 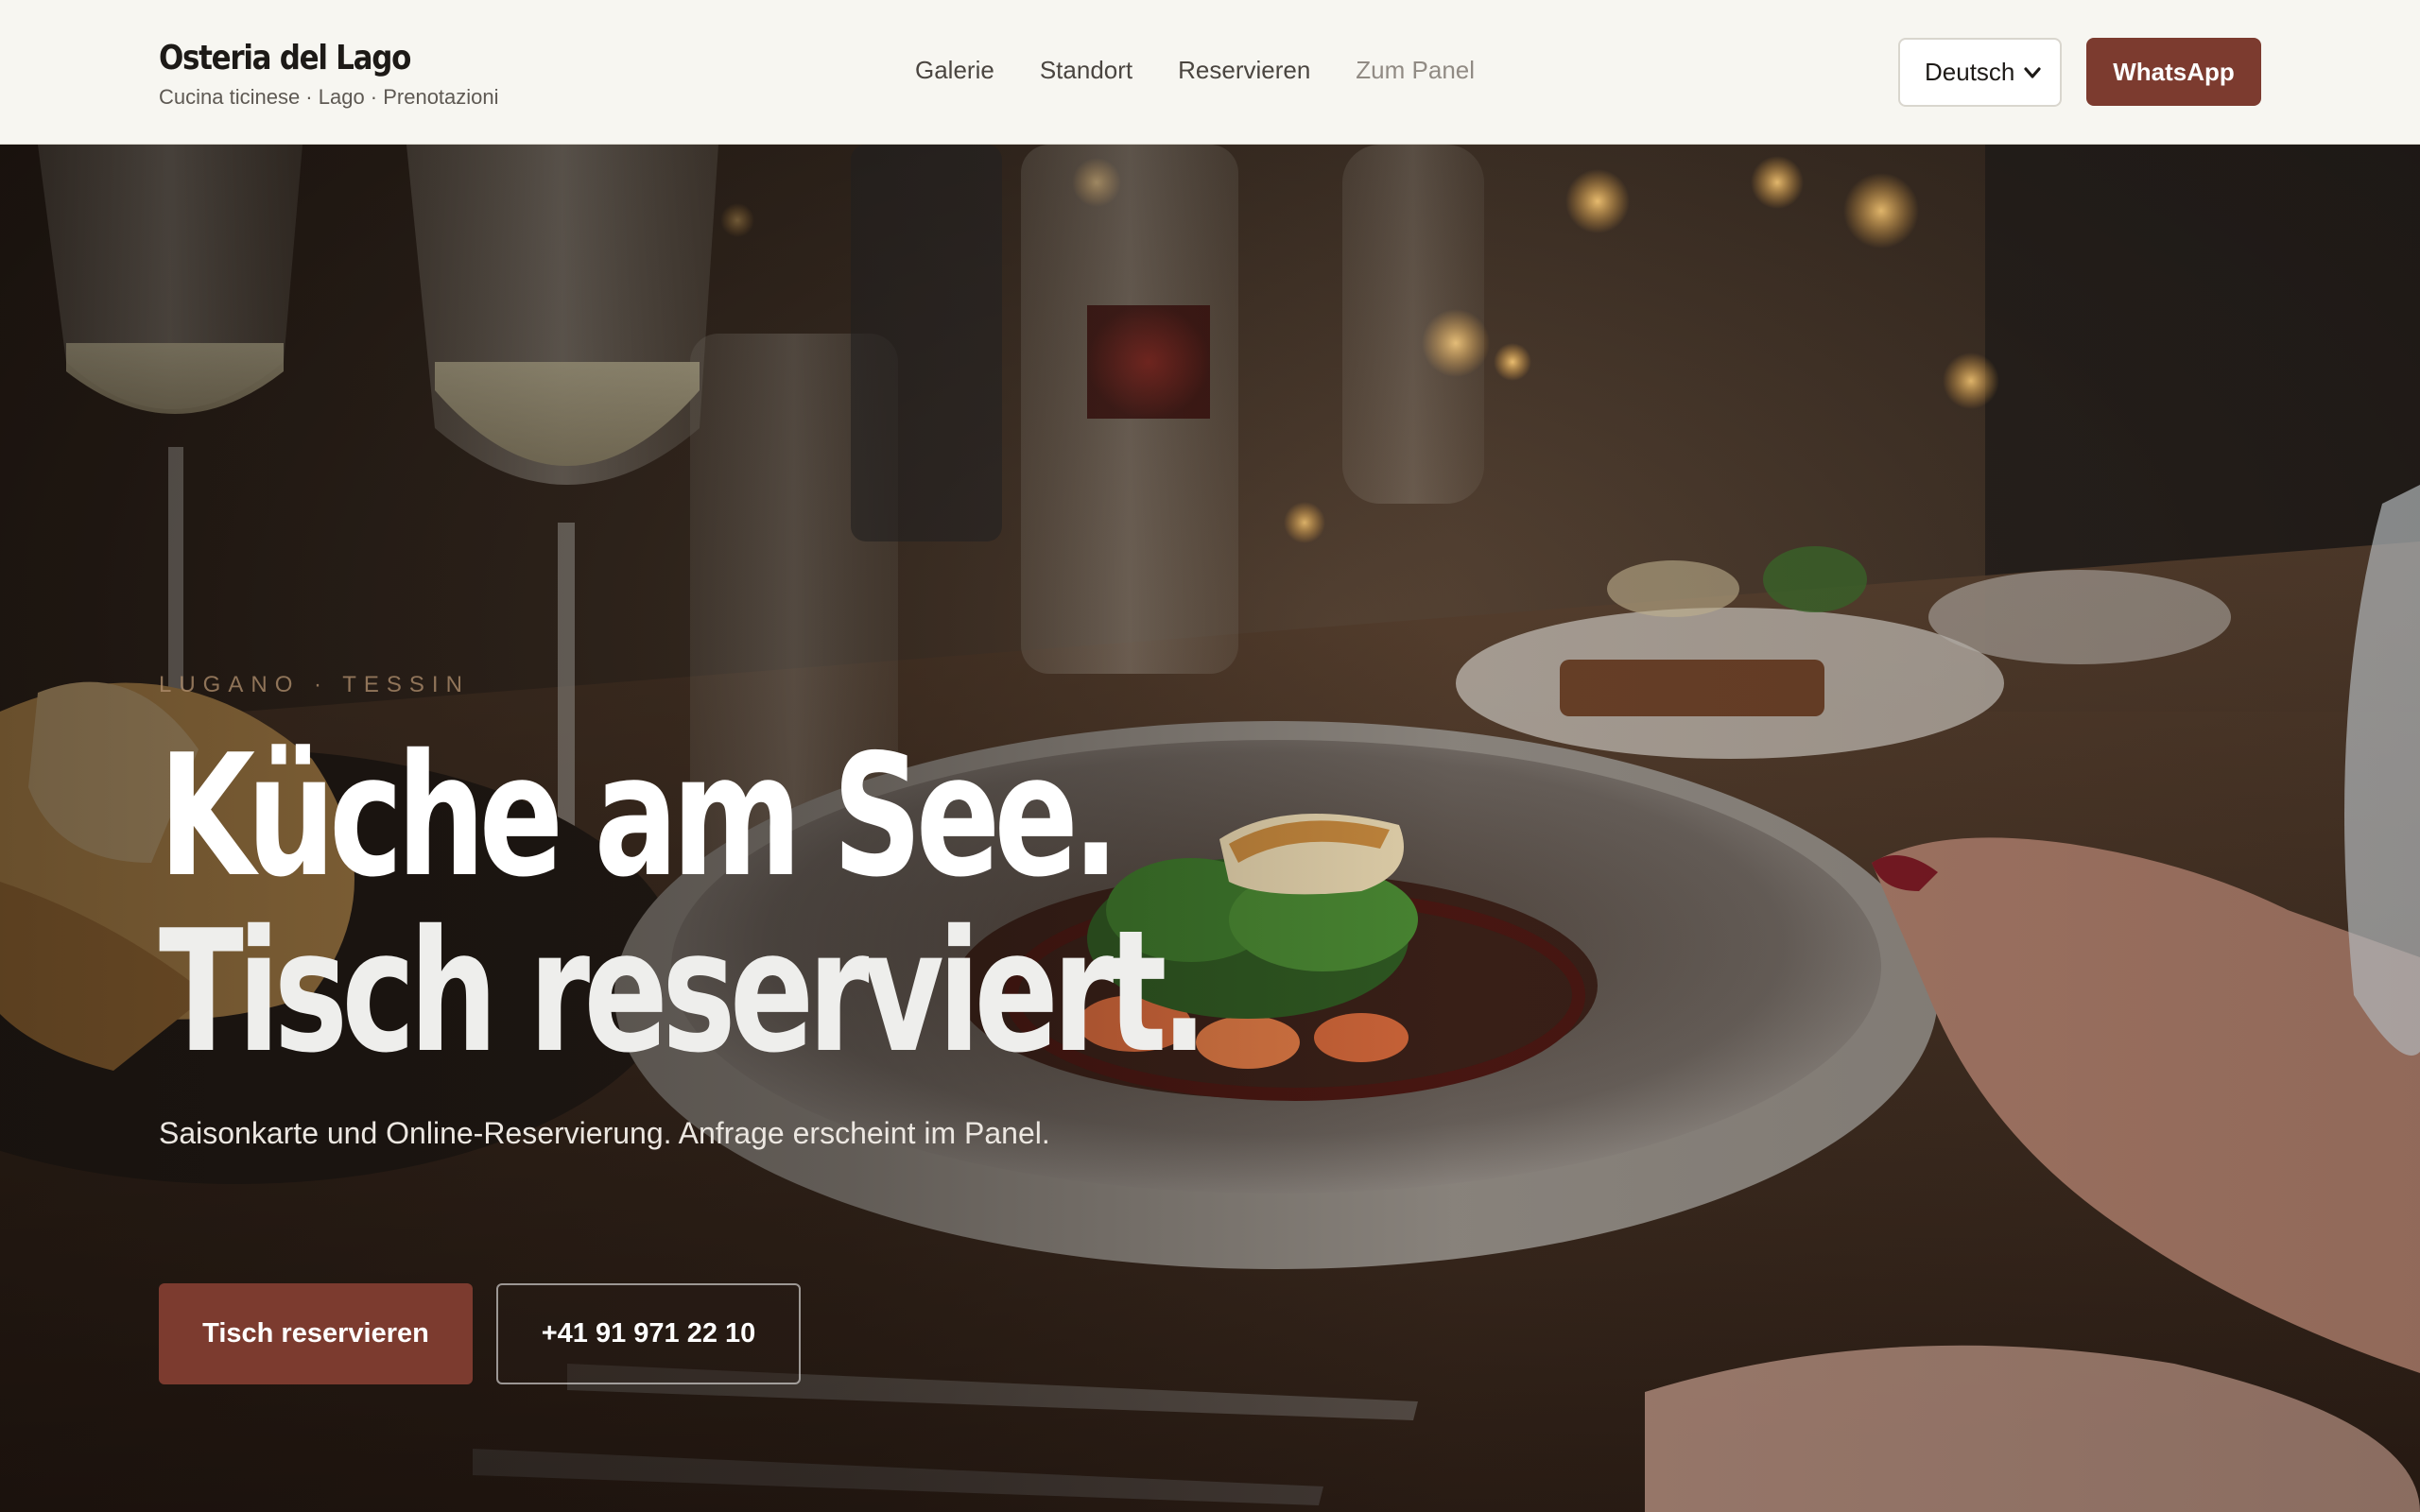 I want to click on language-select: Deutsch, so click(x=1980, y=72).